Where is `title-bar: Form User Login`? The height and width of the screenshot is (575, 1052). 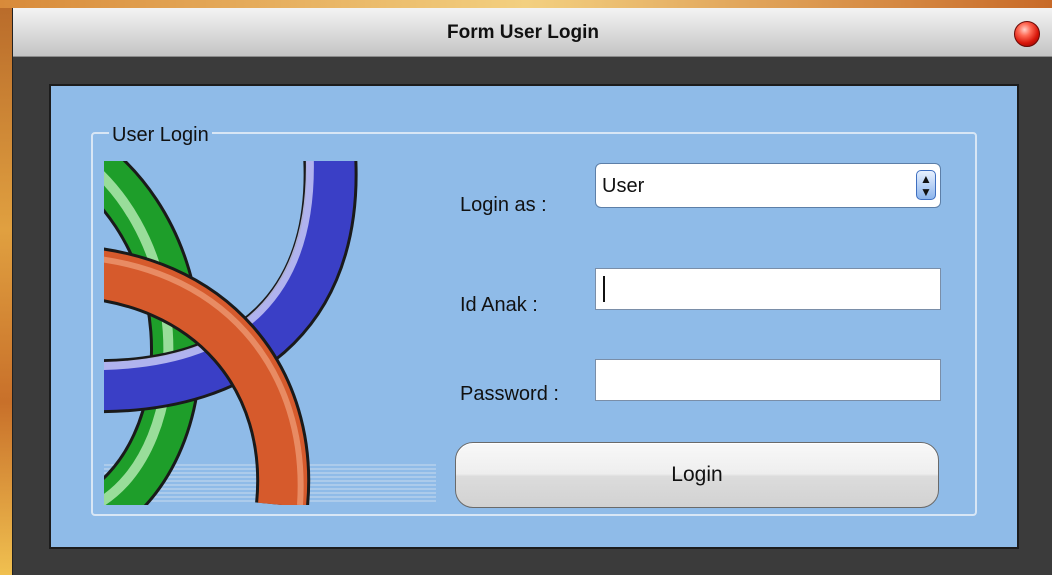
title-bar: Form User Login is located at coordinates (532, 32).